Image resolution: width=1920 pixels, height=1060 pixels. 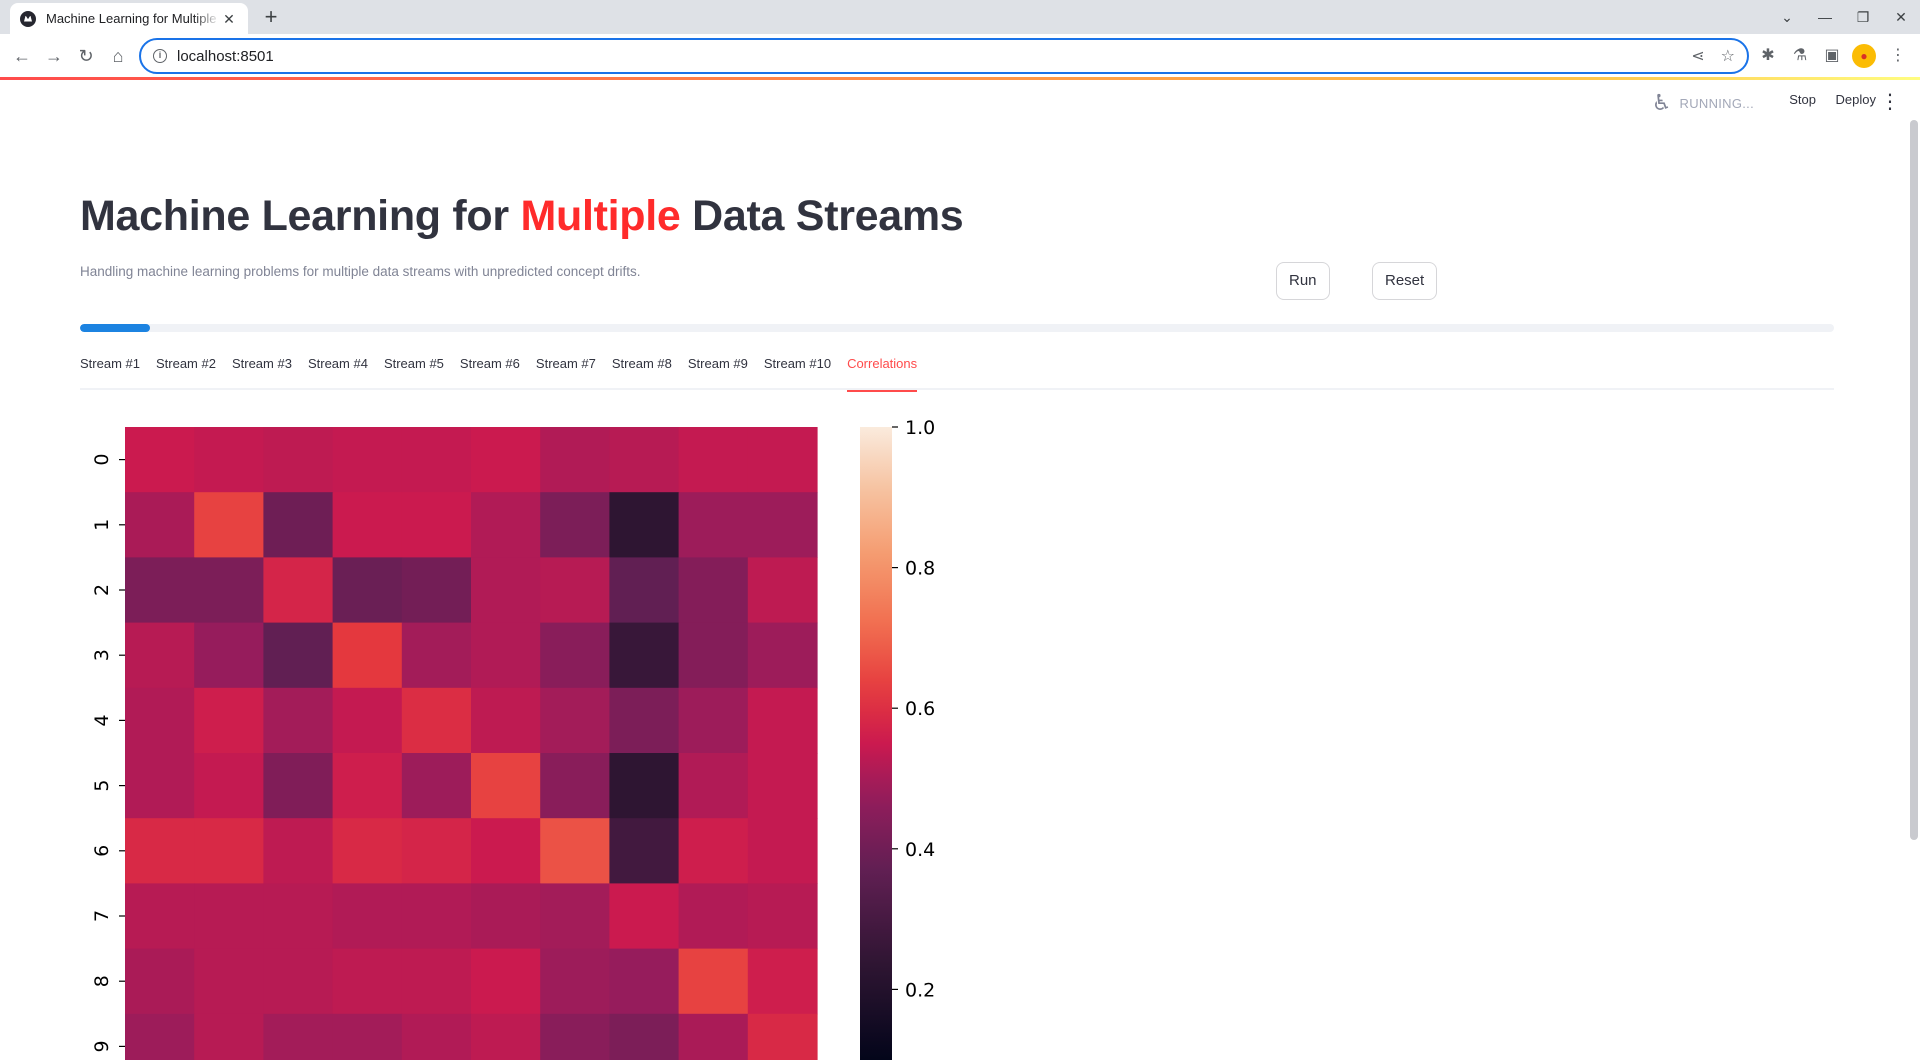 I want to click on row-tick-label: 2, so click(x=102, y=590).